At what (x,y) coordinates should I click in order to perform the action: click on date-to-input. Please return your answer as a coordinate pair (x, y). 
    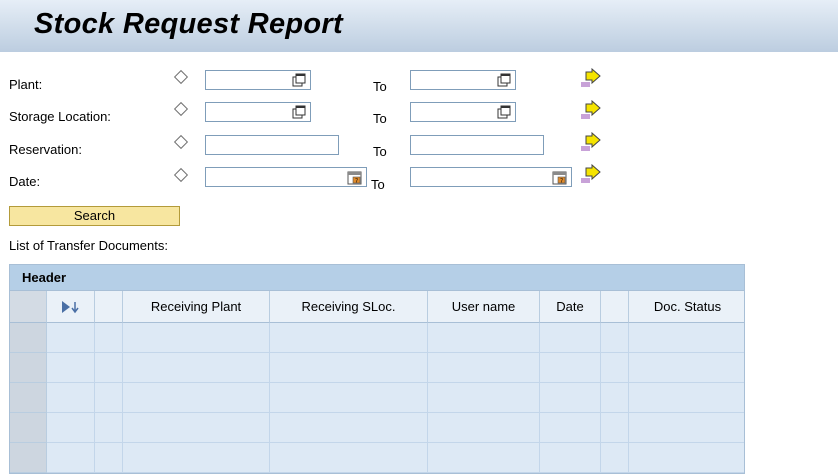
    Looking at the image, I should click on (491, 177).